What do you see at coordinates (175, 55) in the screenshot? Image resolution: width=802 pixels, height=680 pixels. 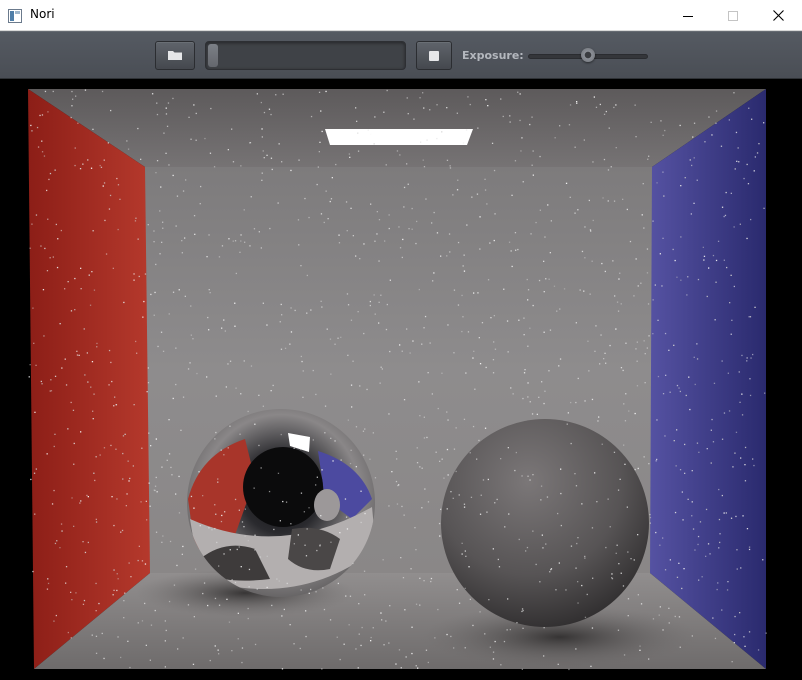 I see `open-file-button` at bounding box center [175, 55].